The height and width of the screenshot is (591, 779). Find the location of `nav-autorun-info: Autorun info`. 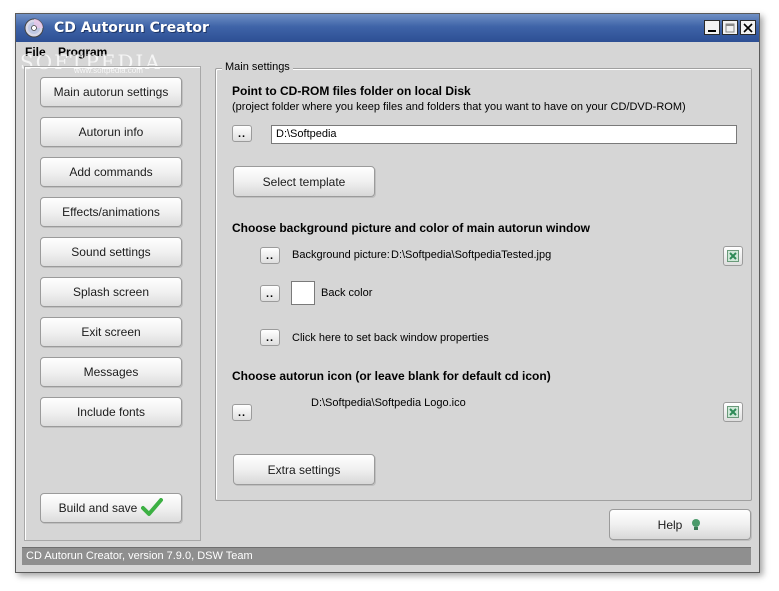

nav-autorun-info: Autorun info is located at coordinates (111, 132).